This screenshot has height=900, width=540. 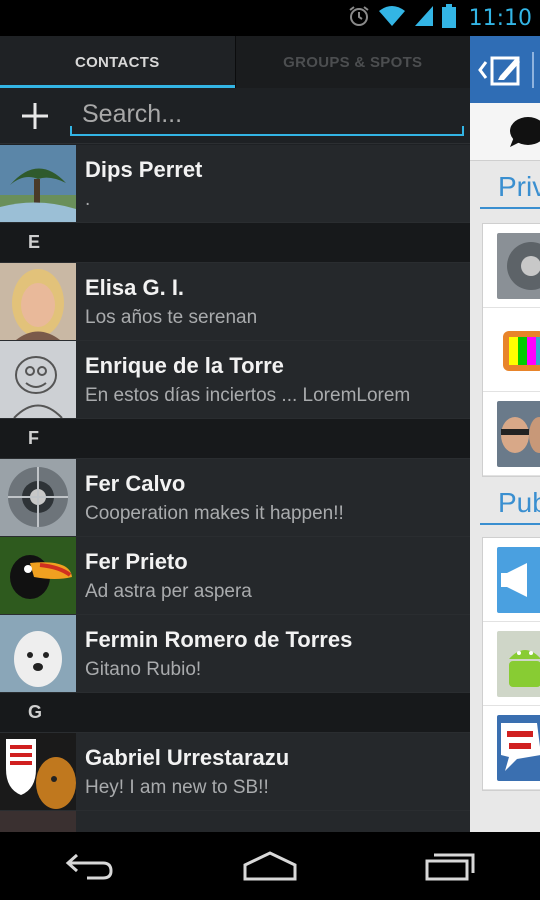 What do you see at coordinates (235, 576) in the screenshot?
I see `contact-row-fer-prieto: Fer Prieto Ad astra per aspera` at bounding box center [235, 576].